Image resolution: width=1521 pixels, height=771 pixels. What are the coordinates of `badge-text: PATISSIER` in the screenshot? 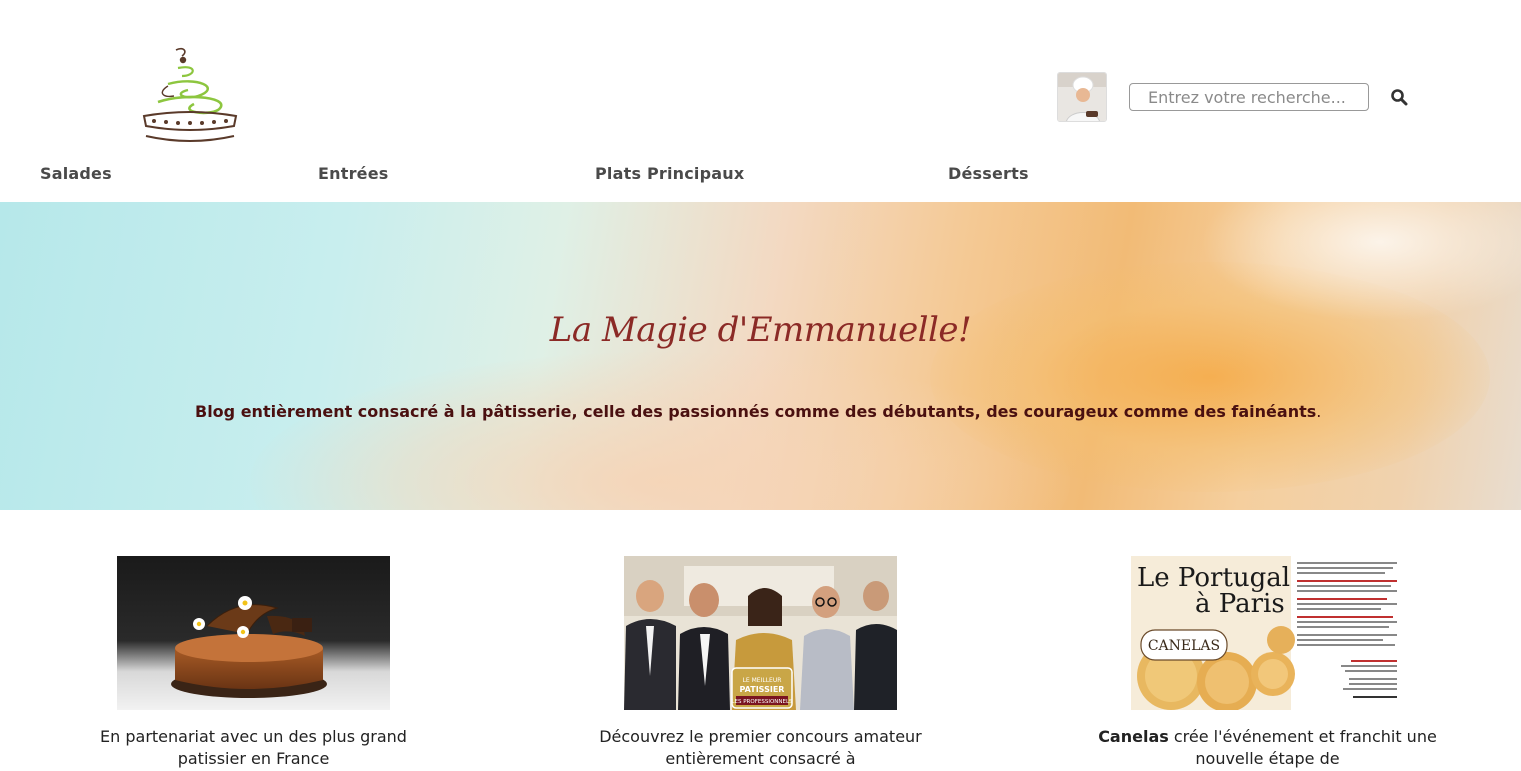 It's located at (762, 689).